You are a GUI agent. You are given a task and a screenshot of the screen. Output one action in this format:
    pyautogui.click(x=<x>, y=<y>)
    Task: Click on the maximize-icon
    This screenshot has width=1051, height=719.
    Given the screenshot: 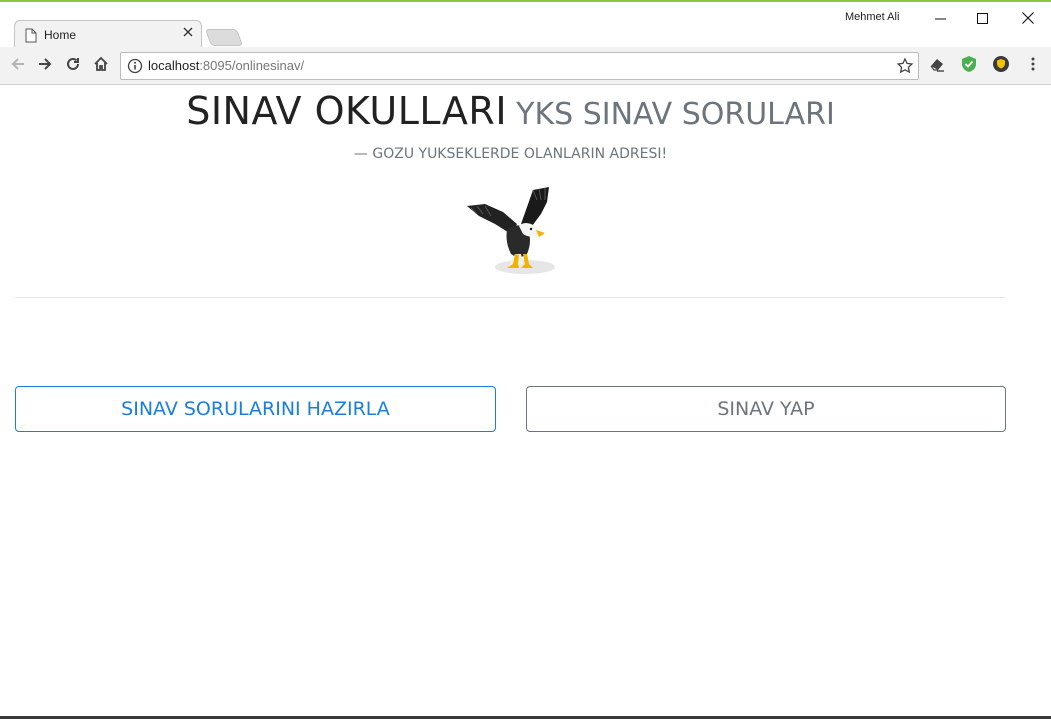 What is the action you would take?
    pyautogui.click(x=982, y=18)
    